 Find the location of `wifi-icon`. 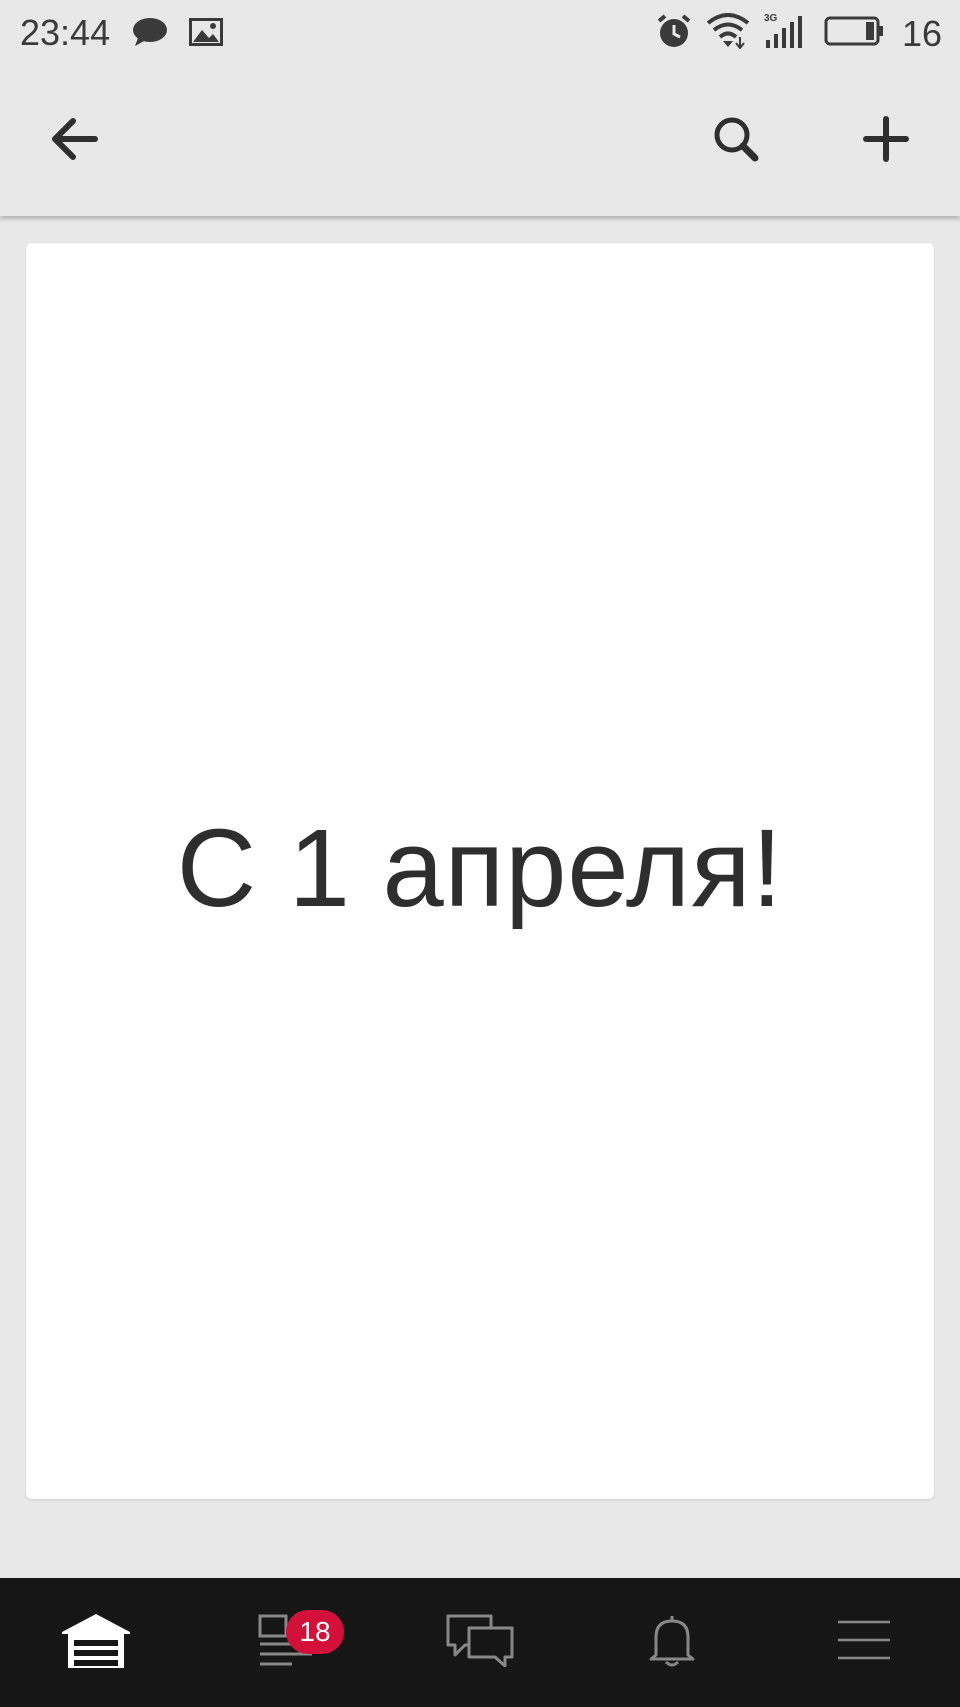

wifi-icon is located at coordinates (728, 33).